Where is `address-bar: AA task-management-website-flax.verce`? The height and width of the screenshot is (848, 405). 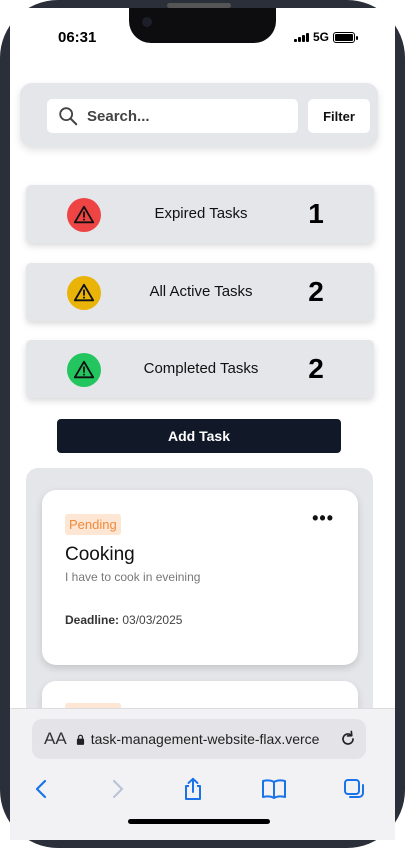
address-bar: AA task-management-website-flax.verce is located at coordinates (199, 739).